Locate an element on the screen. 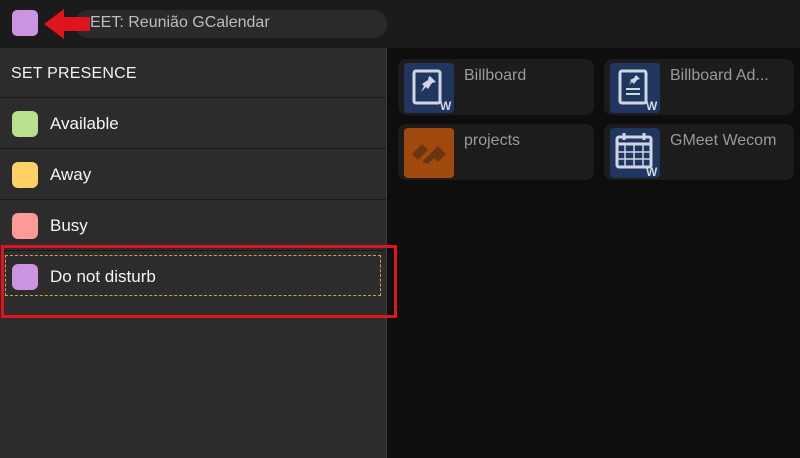 Image resolution: width=800 pixels, height=458 pixels. presence-option-label: Busy is located at coordinates (69, 225).